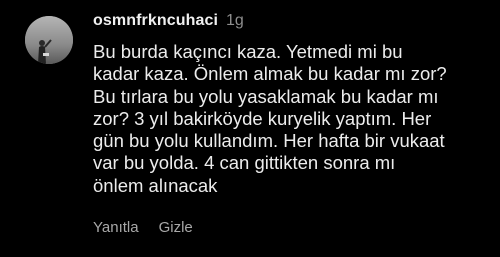  I want to click on profile-photo-icon, so click(49, 40).